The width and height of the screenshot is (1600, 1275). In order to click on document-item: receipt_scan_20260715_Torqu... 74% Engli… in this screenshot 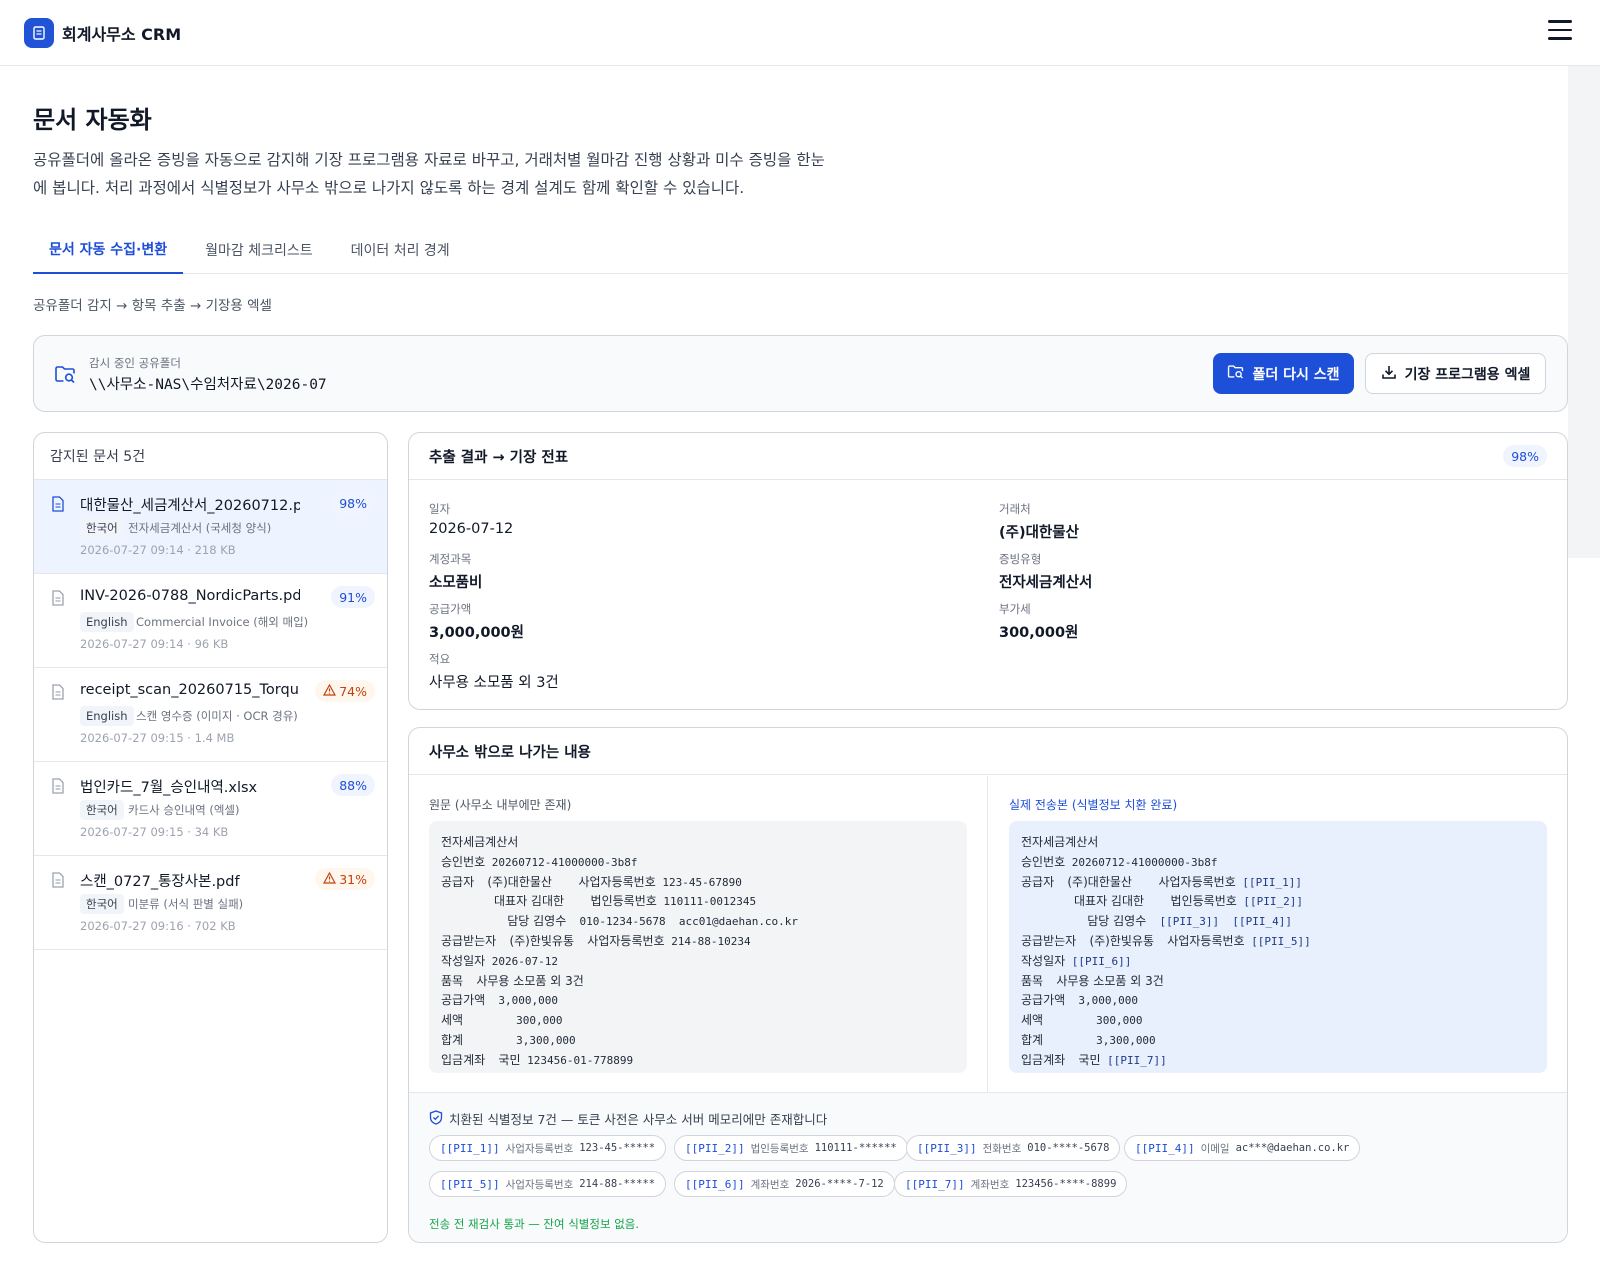, I will do `click(210, 715)`.